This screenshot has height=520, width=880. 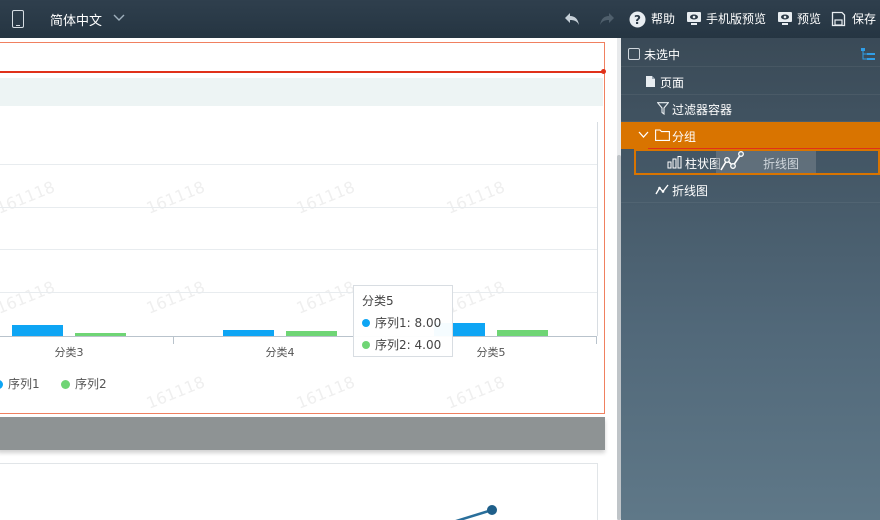 I want to click on help-button: 帮助, so click(x=663, y=18).